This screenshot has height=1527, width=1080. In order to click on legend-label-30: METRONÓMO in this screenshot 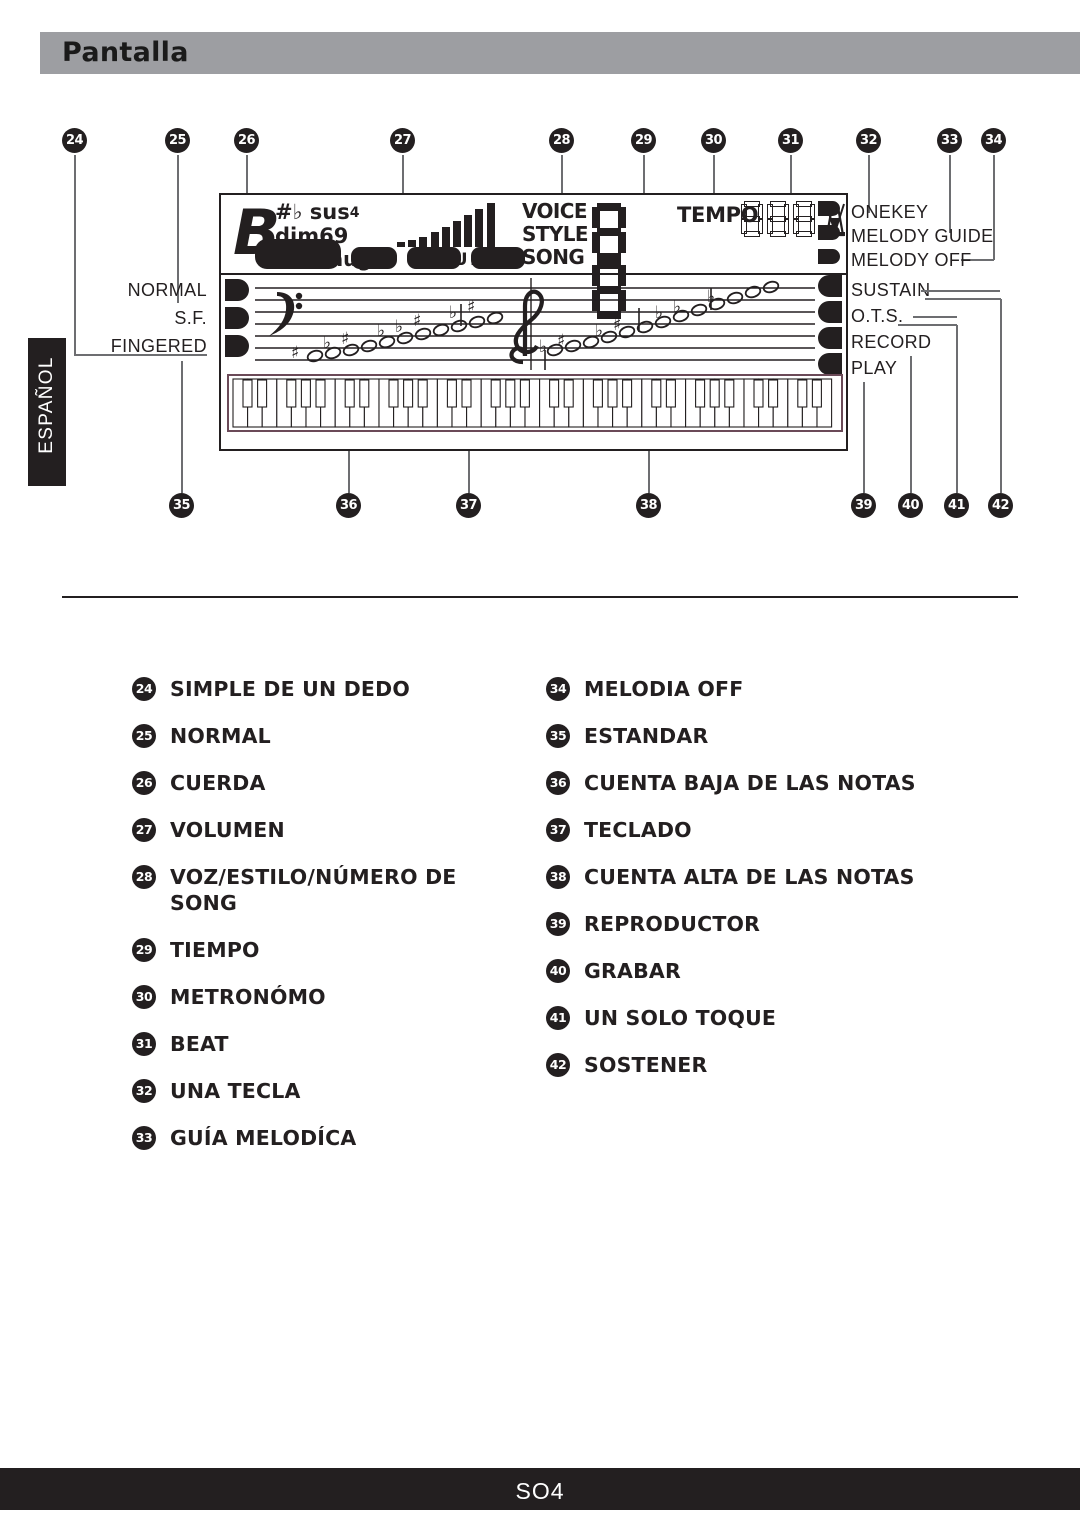, I will do `click(248, 997)`.